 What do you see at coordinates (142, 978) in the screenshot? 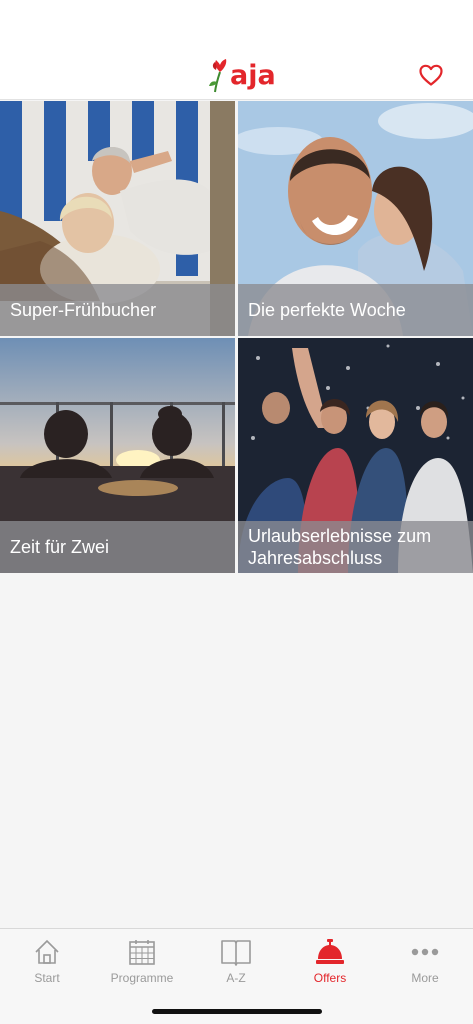
I see `tab-label: Programme` at bounding box center [142, 978].